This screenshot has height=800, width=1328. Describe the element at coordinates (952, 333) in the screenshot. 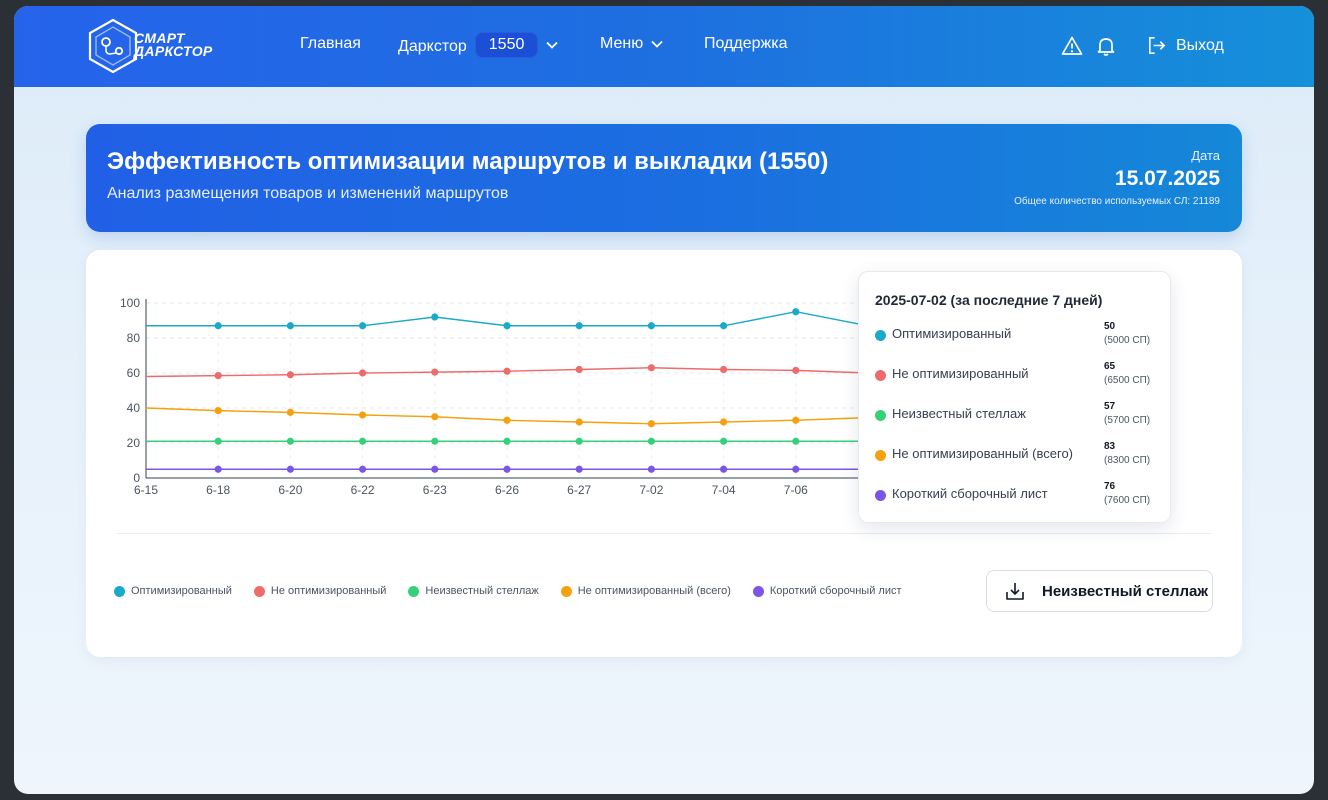

I see `tooltip-series-name: Оптимизированный` at that location.